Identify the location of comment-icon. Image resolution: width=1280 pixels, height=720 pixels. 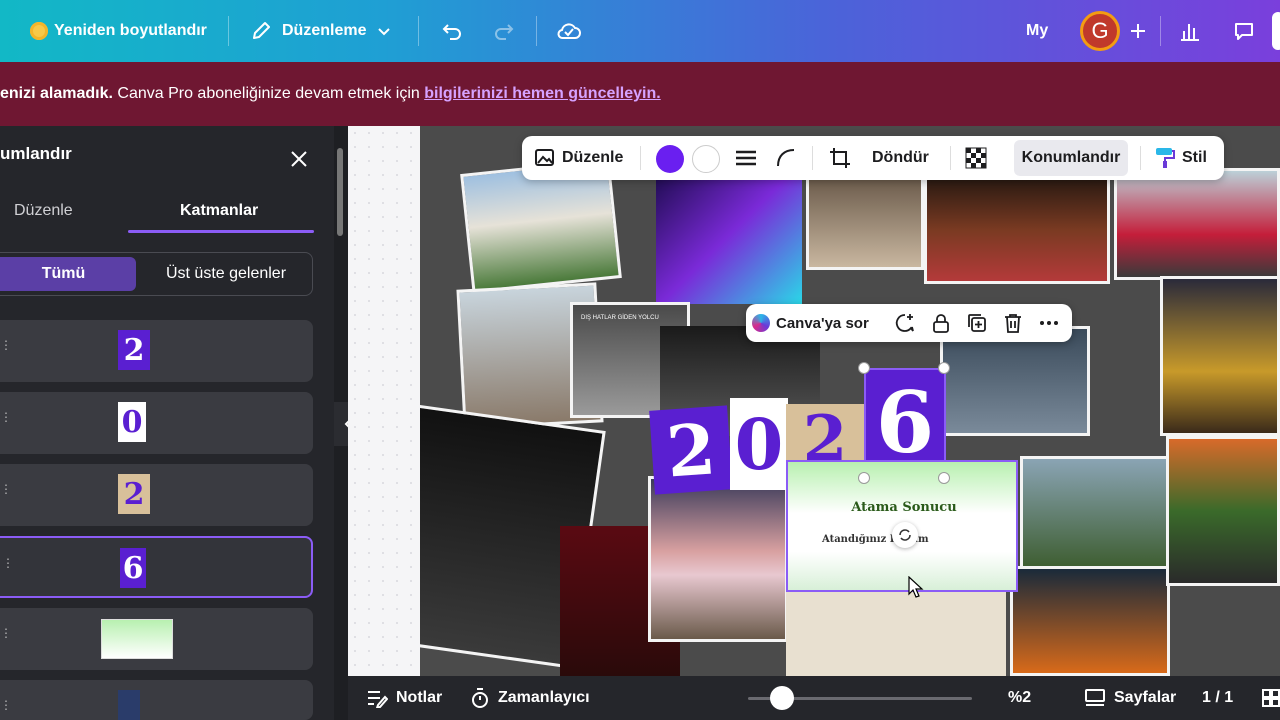
(1244, 31).